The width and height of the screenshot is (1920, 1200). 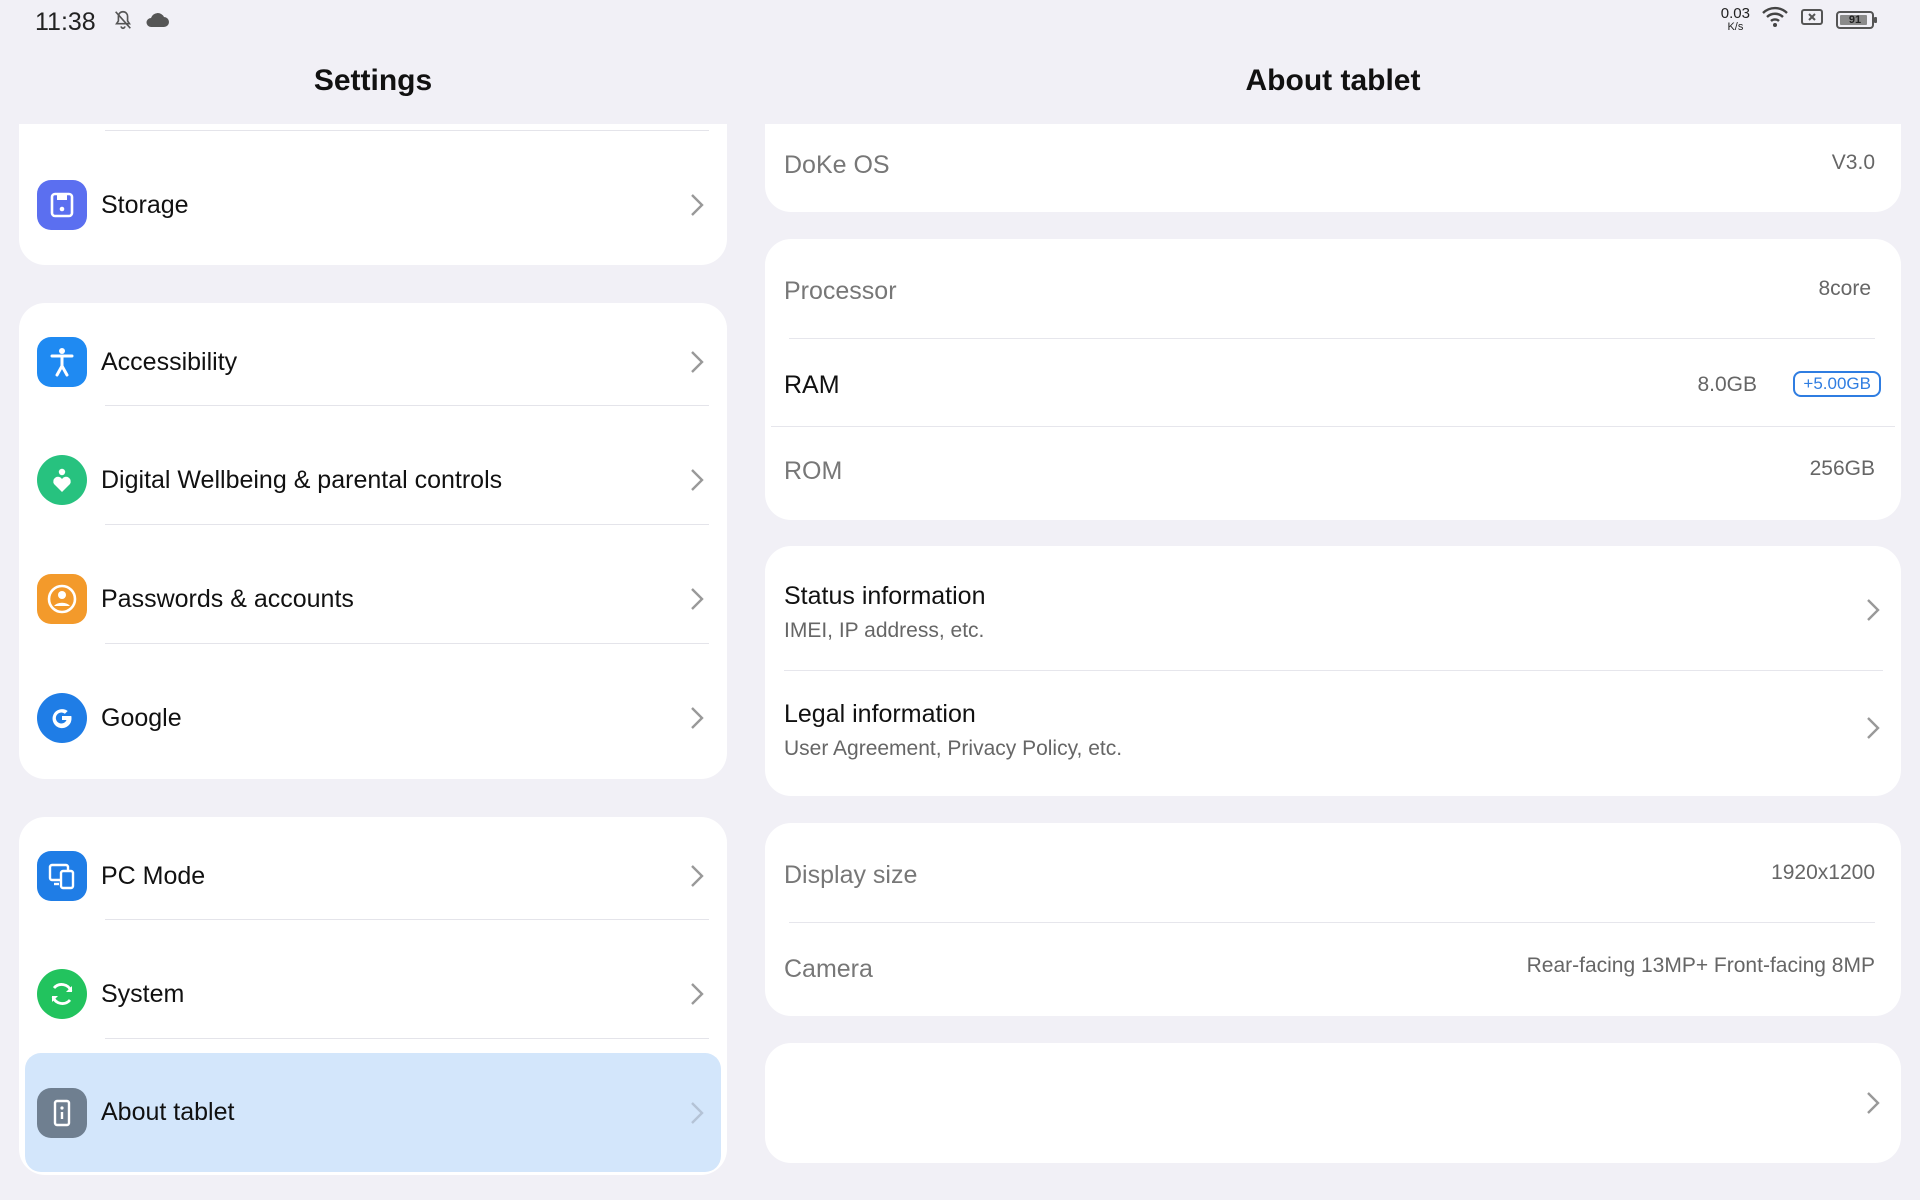 I want to click on display-size-label: Display size, so click(x=851, y=875).